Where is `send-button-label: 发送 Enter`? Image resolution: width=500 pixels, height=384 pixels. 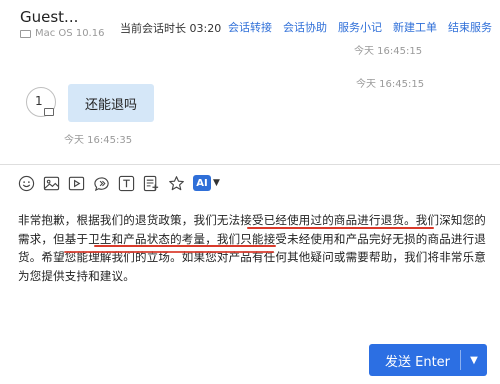 send-button-label: 发送 Enter is located at coordinates (418, 362).